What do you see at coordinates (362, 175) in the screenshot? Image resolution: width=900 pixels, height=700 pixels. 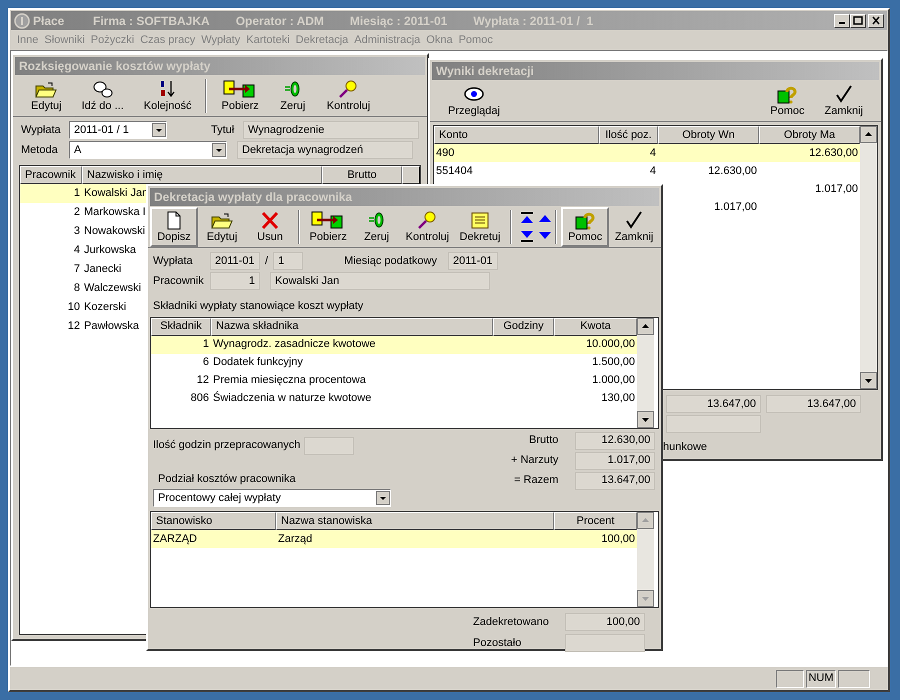 I see `column-header: Brutto` at bounding box center [362, 175].